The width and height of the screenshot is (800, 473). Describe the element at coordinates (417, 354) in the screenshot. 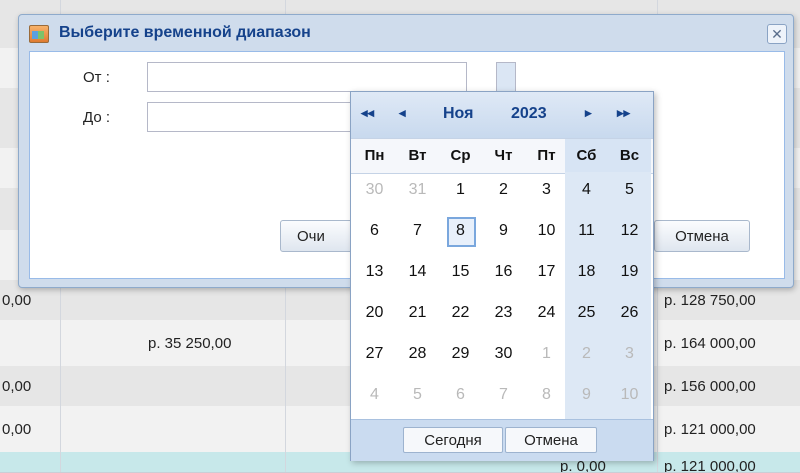

I see `day-cell: 28` at that location.